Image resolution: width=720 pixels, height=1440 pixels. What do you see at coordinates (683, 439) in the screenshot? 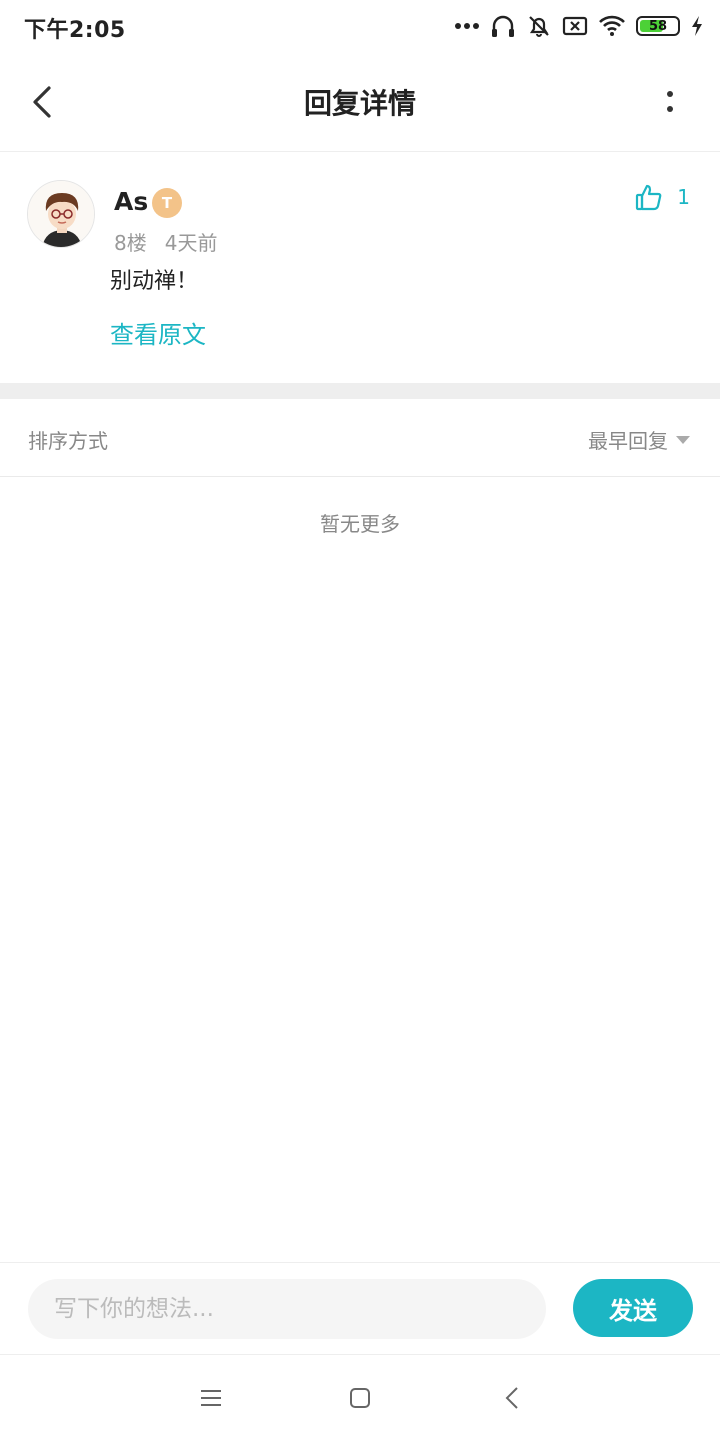
I see `dropdown-arrow-icon` at bounding box center [683, 439].